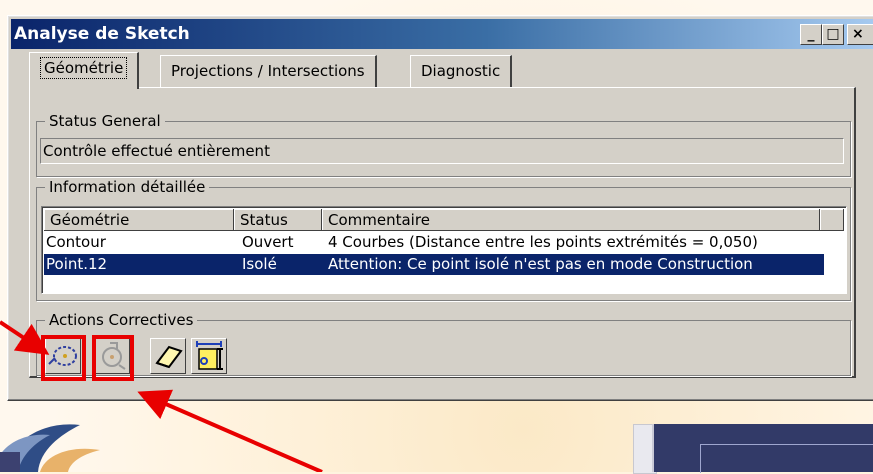 The image size is (873, 474). What do you see at coordinates (278, 220) in the screenshot?
I see `column-header-status: Status` at bounding box center [278, 220].